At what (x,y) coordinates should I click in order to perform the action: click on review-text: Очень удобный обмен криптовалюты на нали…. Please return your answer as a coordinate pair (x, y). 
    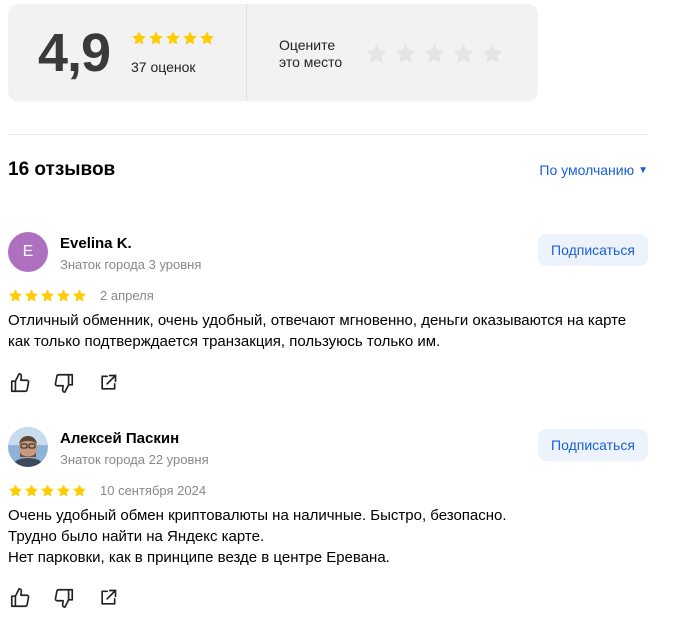
    Looking at the image, I should click on (257, 536).